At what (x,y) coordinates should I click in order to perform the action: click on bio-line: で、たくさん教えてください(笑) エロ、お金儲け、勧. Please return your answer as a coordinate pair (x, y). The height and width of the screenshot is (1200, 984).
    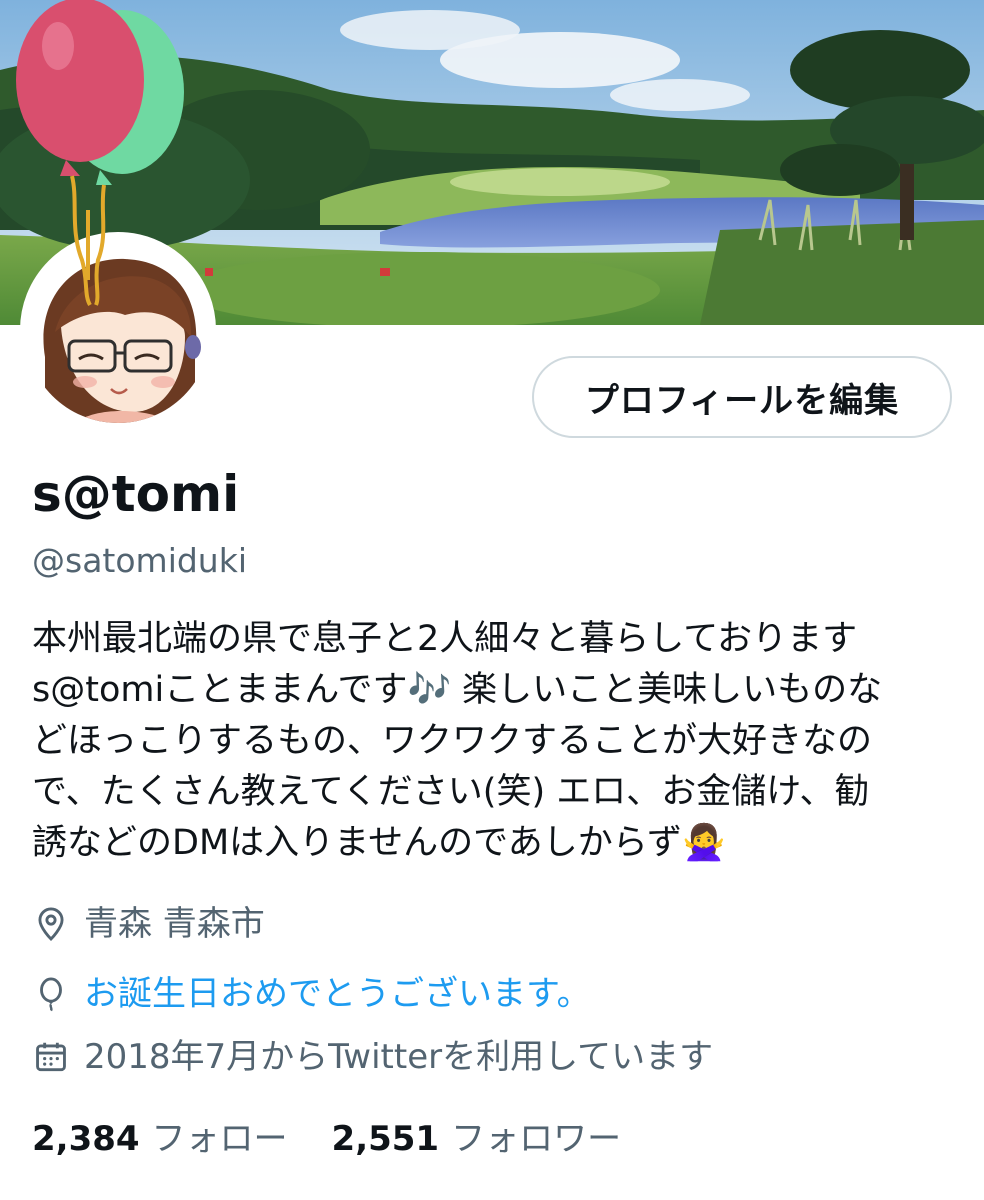
    Looking at the image, I should click on (451, 792).